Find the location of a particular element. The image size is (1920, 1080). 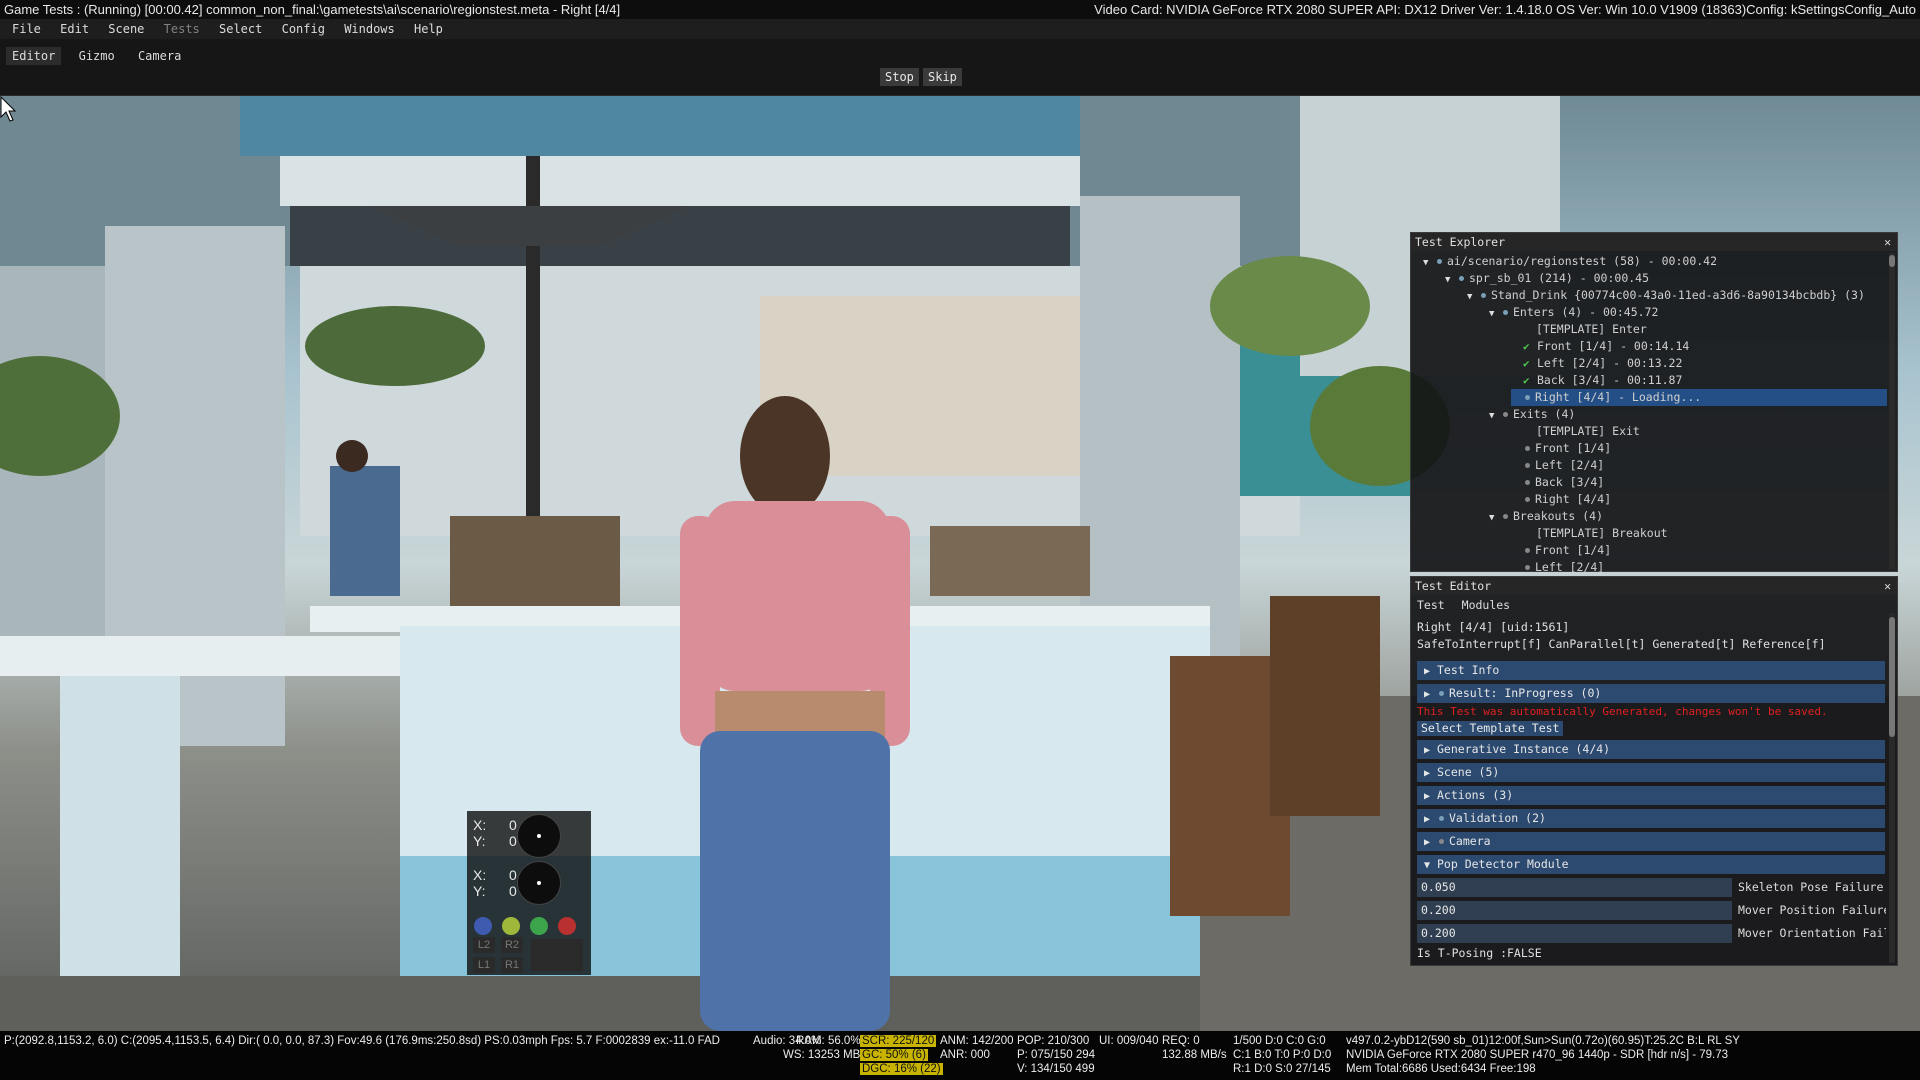

field-skeleton-pose-failure: 0.050 Skeleton Pose Failure is located at coordinates (1651, 887).